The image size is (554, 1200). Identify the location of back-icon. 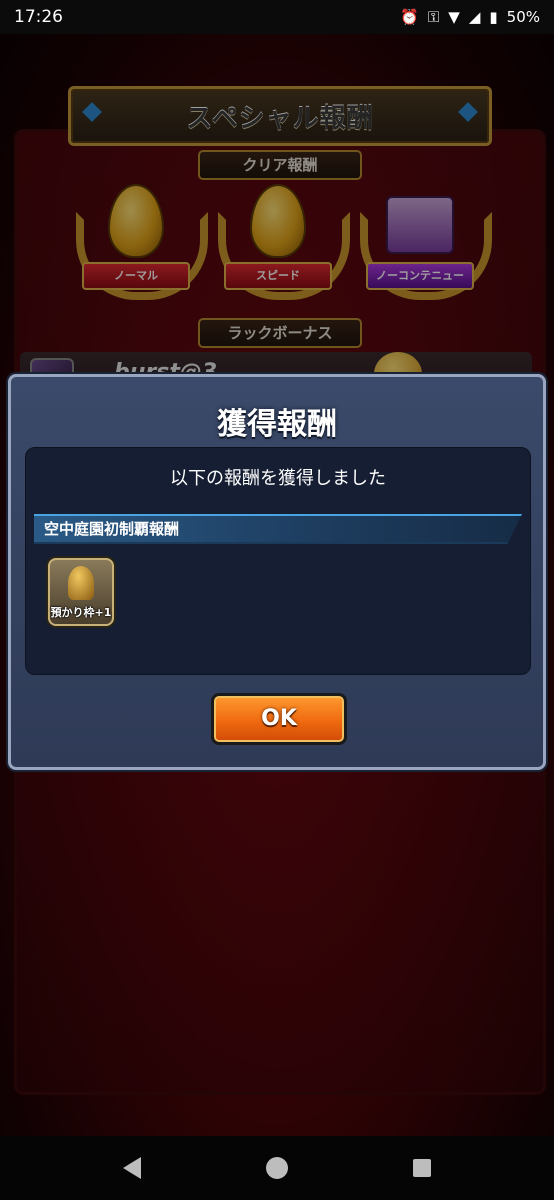
(131, 1168).